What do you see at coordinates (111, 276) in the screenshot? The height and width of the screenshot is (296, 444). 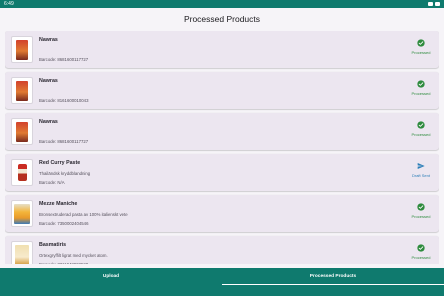 I see `tab-upload: Upload` at bounding box center [111, 276].